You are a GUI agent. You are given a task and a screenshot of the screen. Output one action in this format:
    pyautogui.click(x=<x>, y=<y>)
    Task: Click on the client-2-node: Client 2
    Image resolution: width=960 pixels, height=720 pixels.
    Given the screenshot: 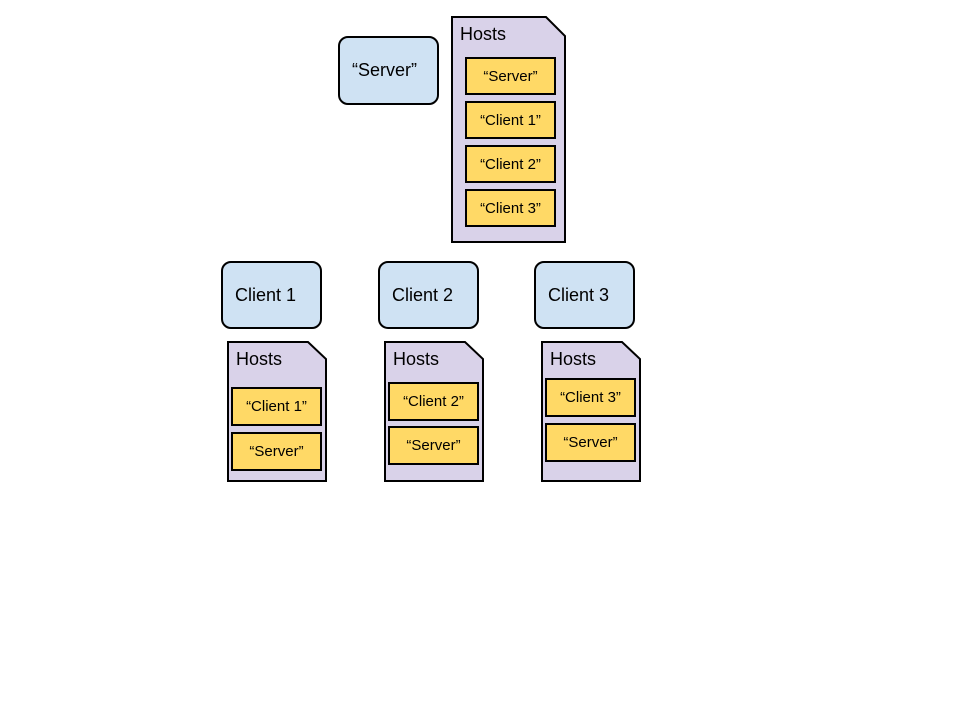 What is the action you would take?
    pyautogui.click(x=428, y=295)
    